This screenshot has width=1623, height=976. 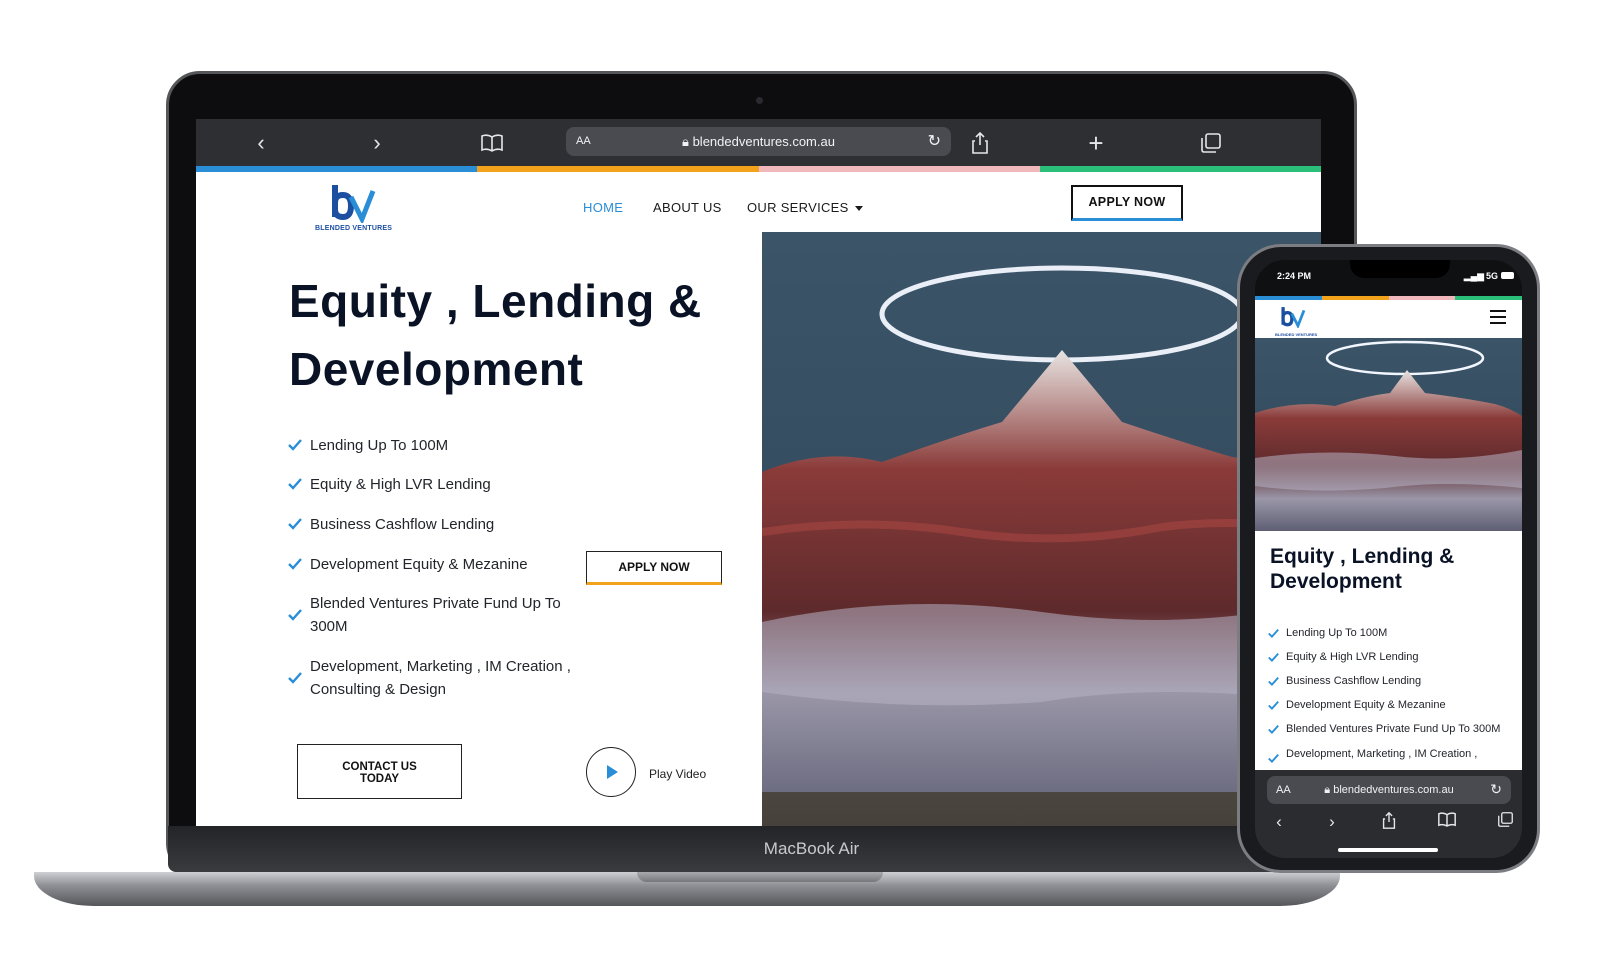 What do you see at coordinates (1473, 276) in the screenshot?
I see `signal-icon: ▂▄▆` at bounding box center [1473, 276].